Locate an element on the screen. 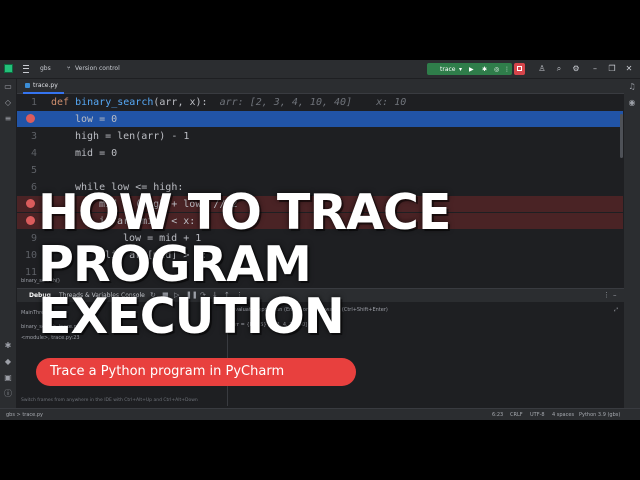 The image size is (640, 480). code-line: 3 high = len(arr) - 1 is located at coordinates (320, 136).